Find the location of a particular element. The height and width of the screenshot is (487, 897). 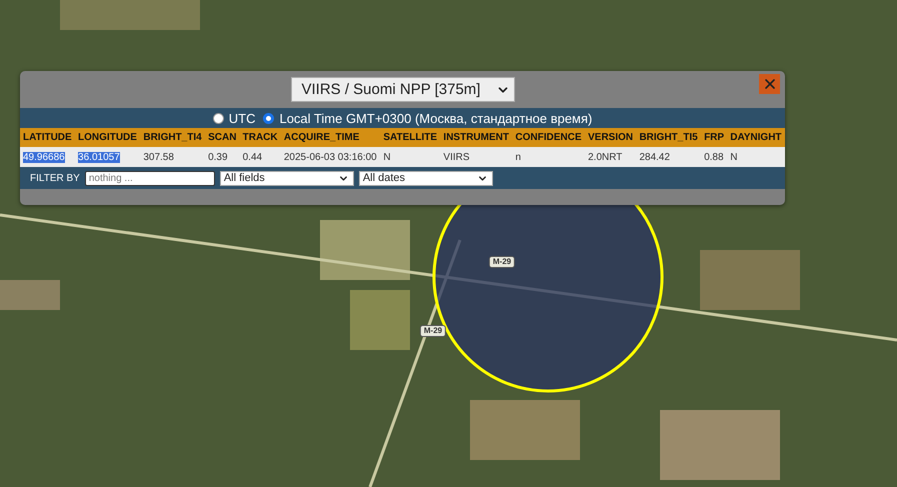

column-header: VERSION is located at coordinates (610, 137).